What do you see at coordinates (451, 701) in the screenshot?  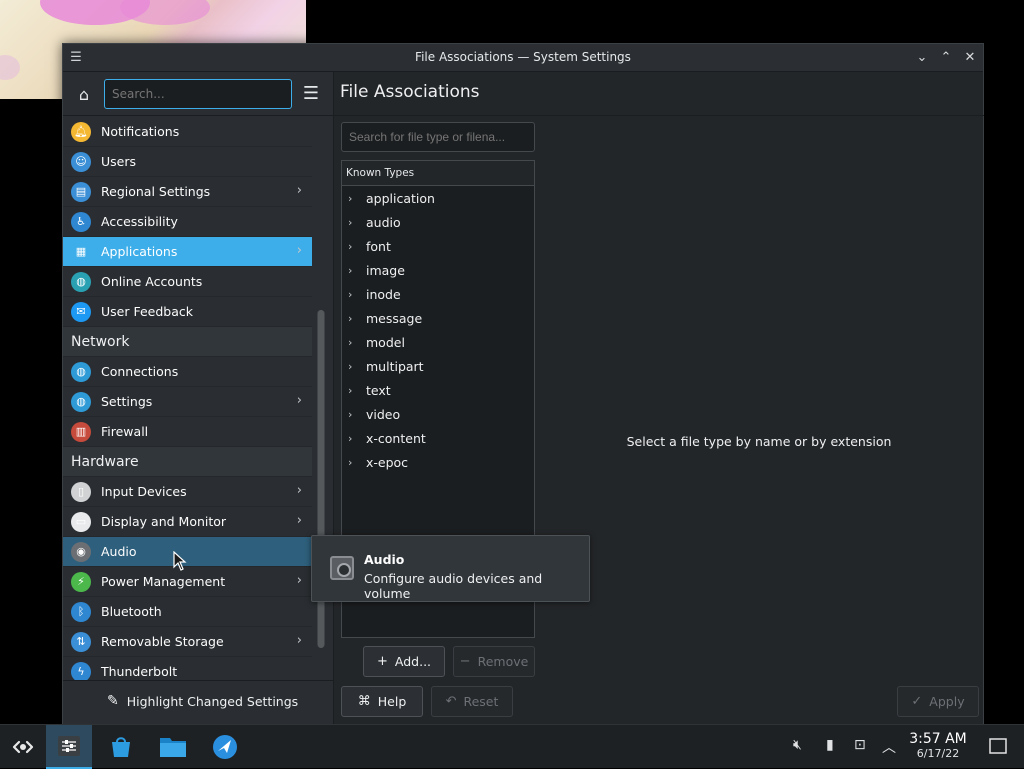 I see `undo-icon: ↶` at bounding box center [451, 701].